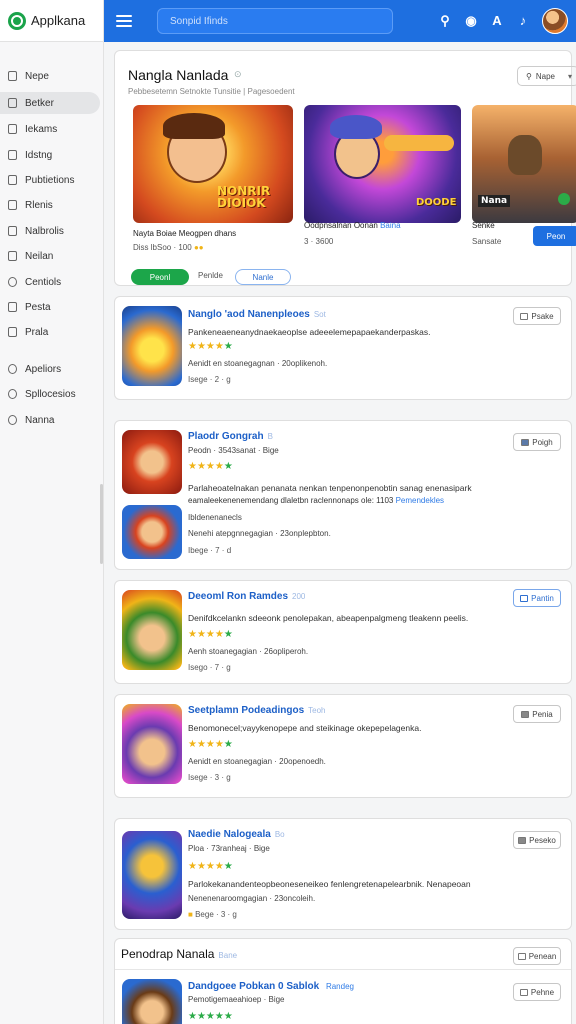 The image size is (576, 1024). I want to click on gear-icon, so click(12, 420).